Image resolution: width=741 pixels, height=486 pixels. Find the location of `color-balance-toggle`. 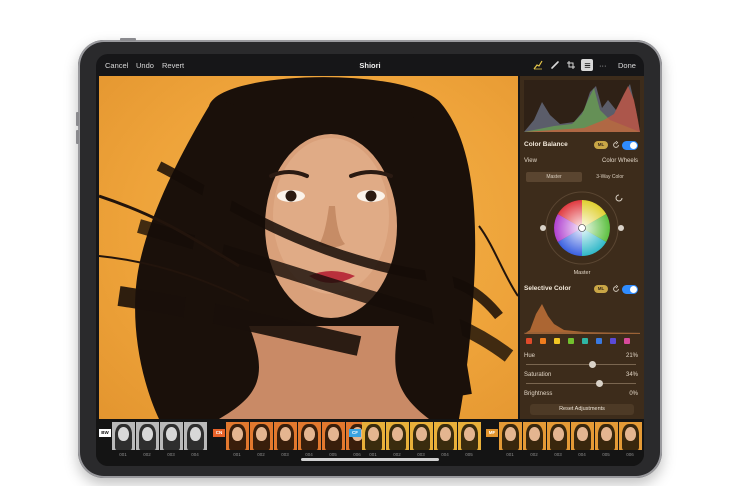

color-balance-toggle is located at coordinates (630, 145).